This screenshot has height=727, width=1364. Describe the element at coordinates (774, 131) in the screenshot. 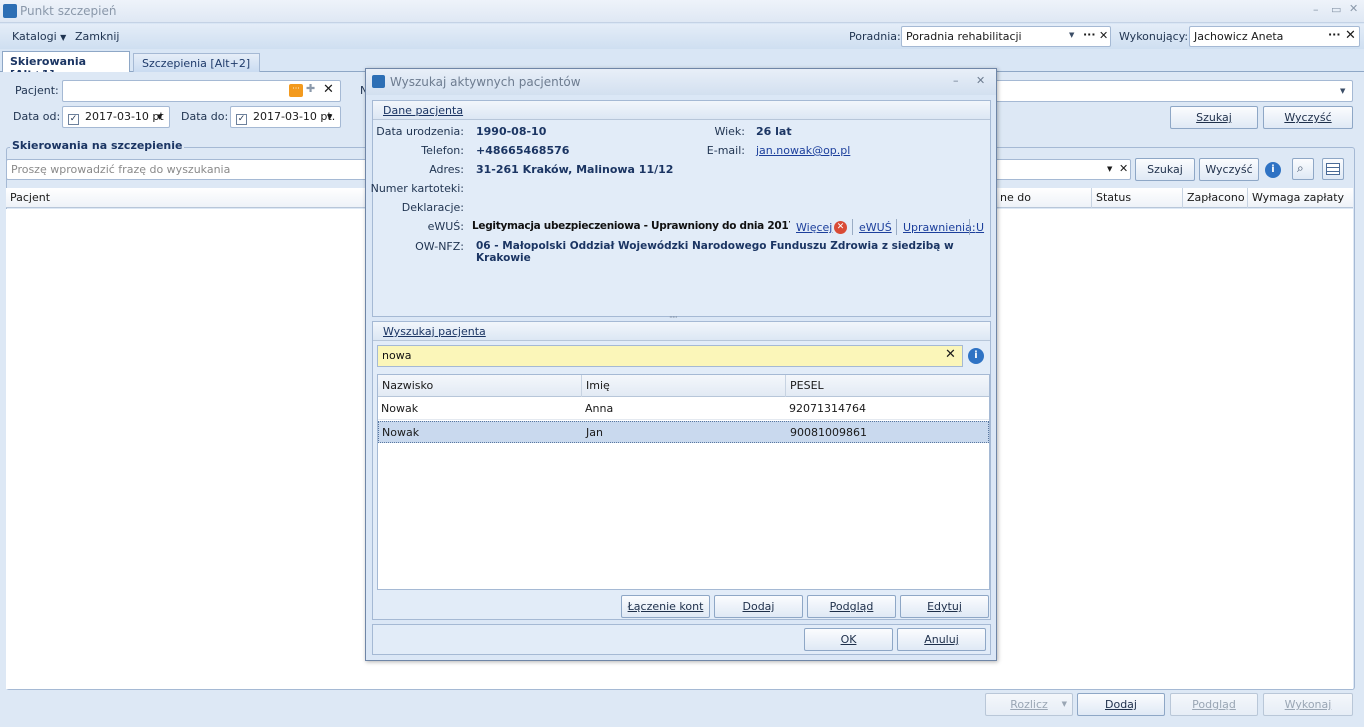

I see `age-value: 26 lat` at that location.